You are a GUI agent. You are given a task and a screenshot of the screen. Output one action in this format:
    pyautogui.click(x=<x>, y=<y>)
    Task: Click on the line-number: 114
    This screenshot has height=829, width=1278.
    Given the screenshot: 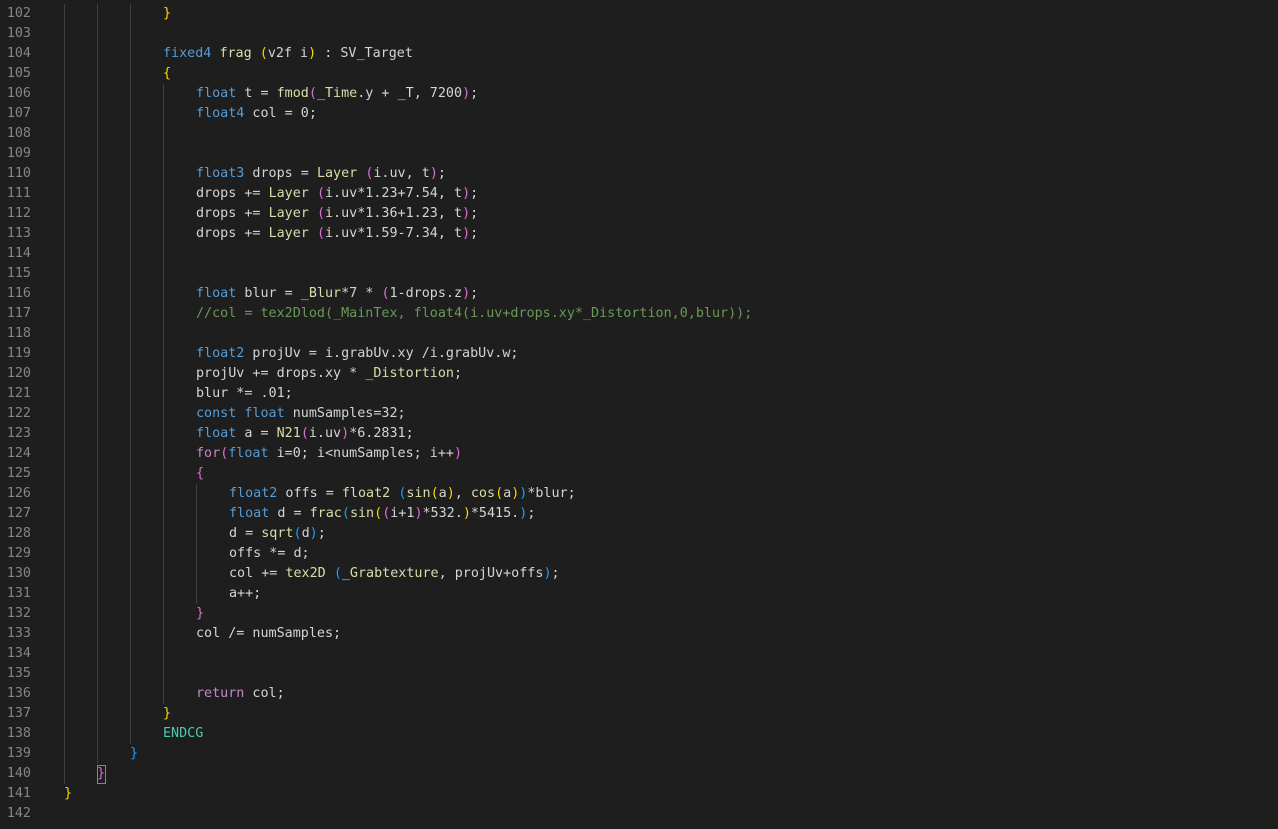 What is the action you would take?
    pyautogui.click(x=18, y=253)
    